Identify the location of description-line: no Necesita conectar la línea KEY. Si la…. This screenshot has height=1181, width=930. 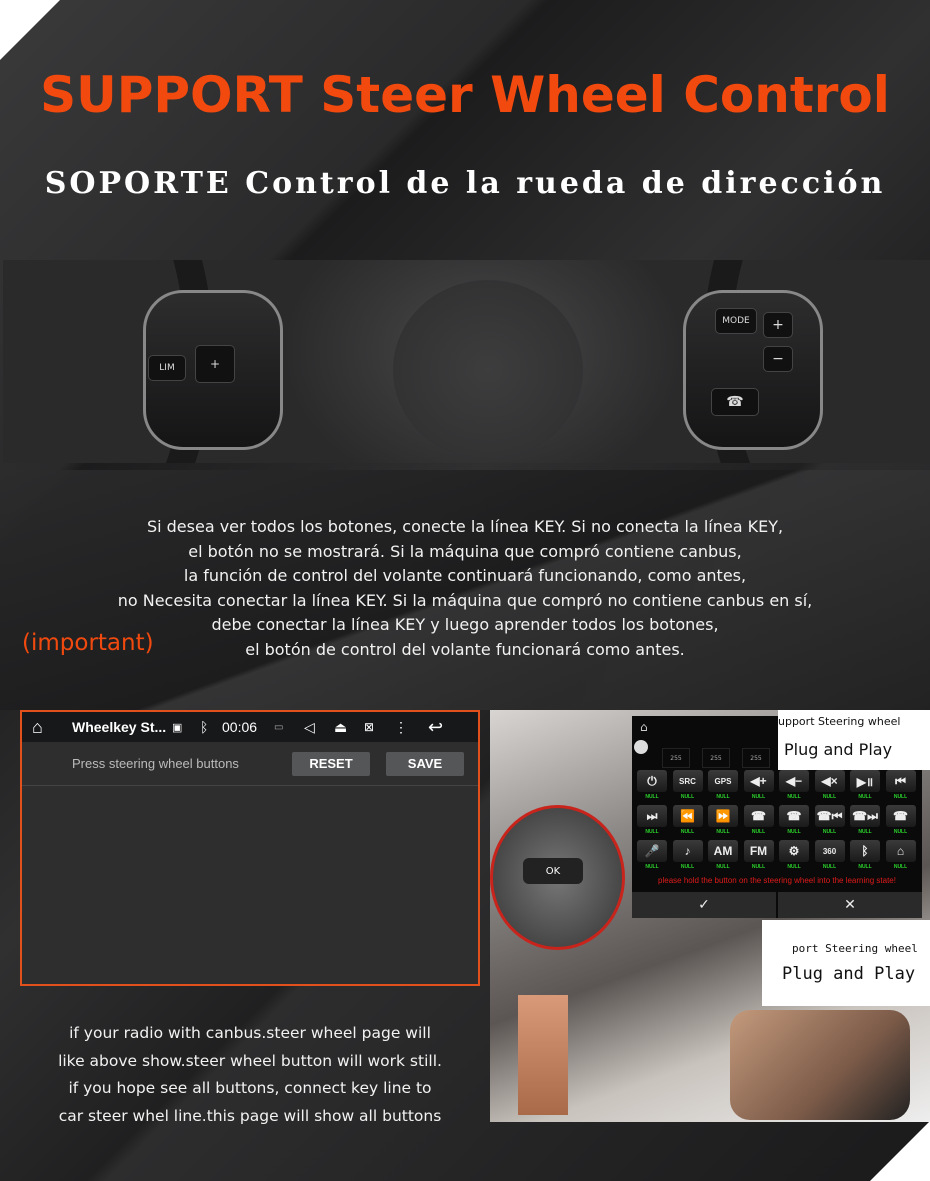
(465, 600).